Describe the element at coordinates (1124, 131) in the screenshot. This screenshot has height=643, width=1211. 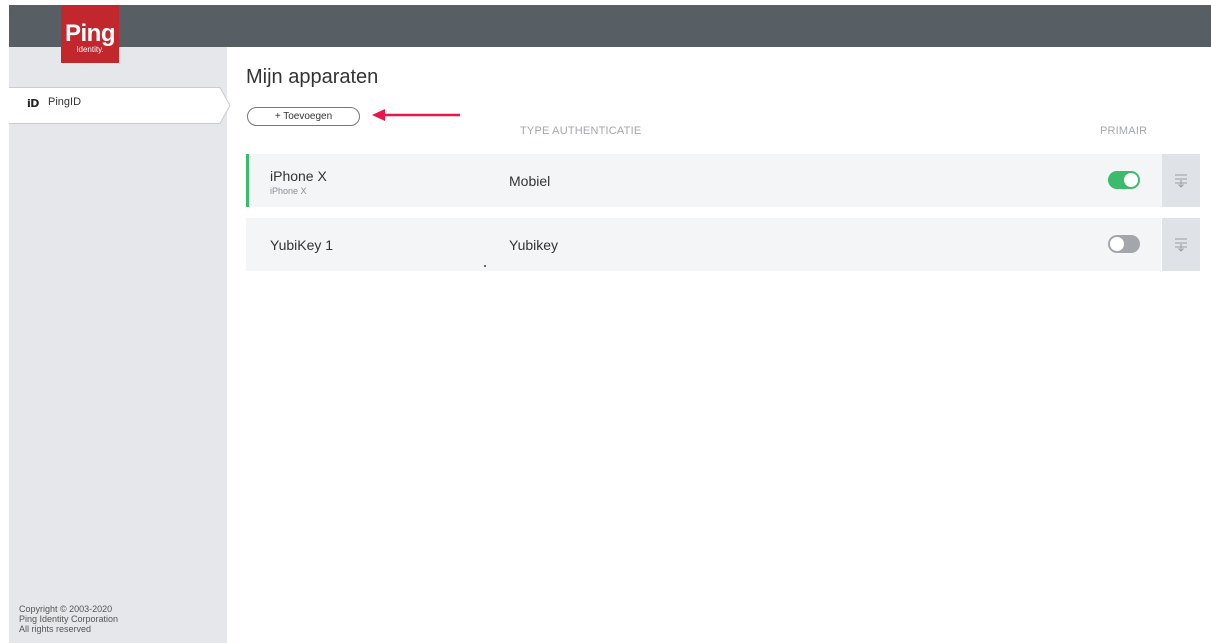
I see `column-header-primary: PRIMAIR` at that location.